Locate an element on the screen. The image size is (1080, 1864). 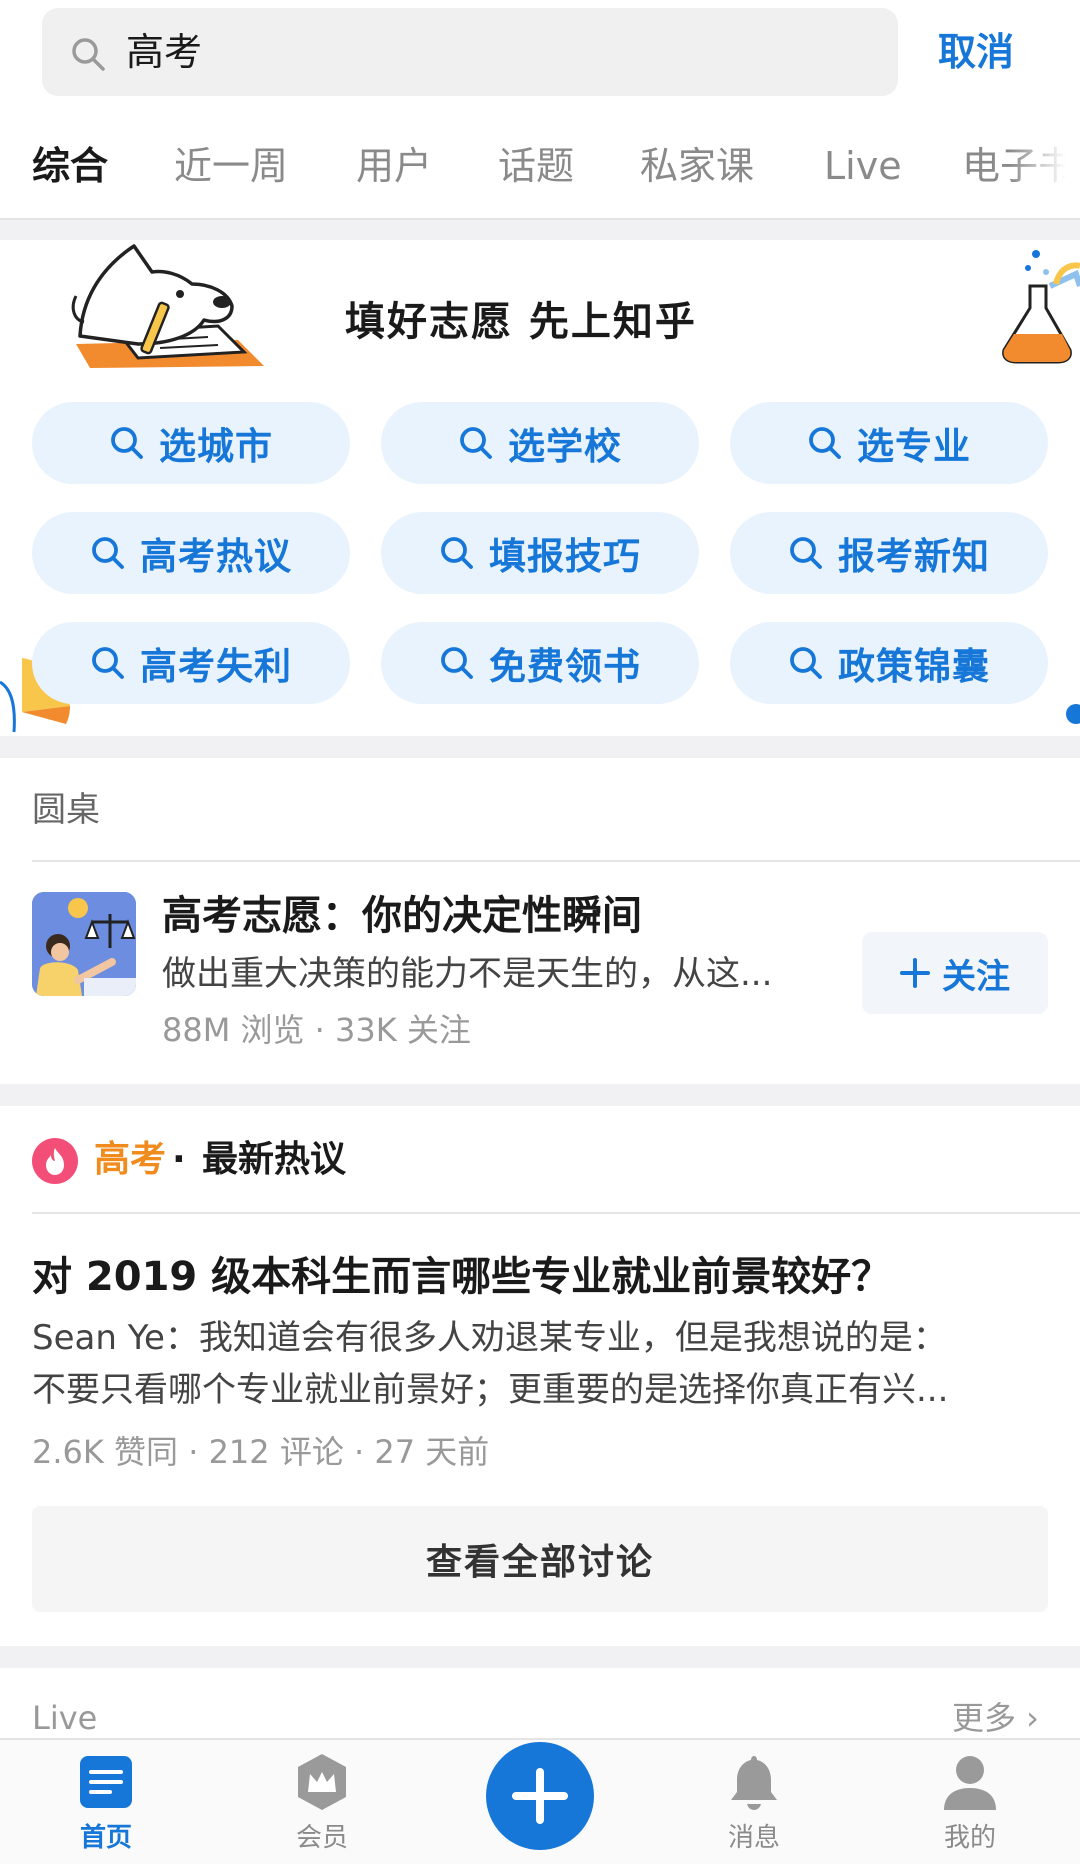
hot-topic-label: 高考 is located at coordinates (130, 1160).